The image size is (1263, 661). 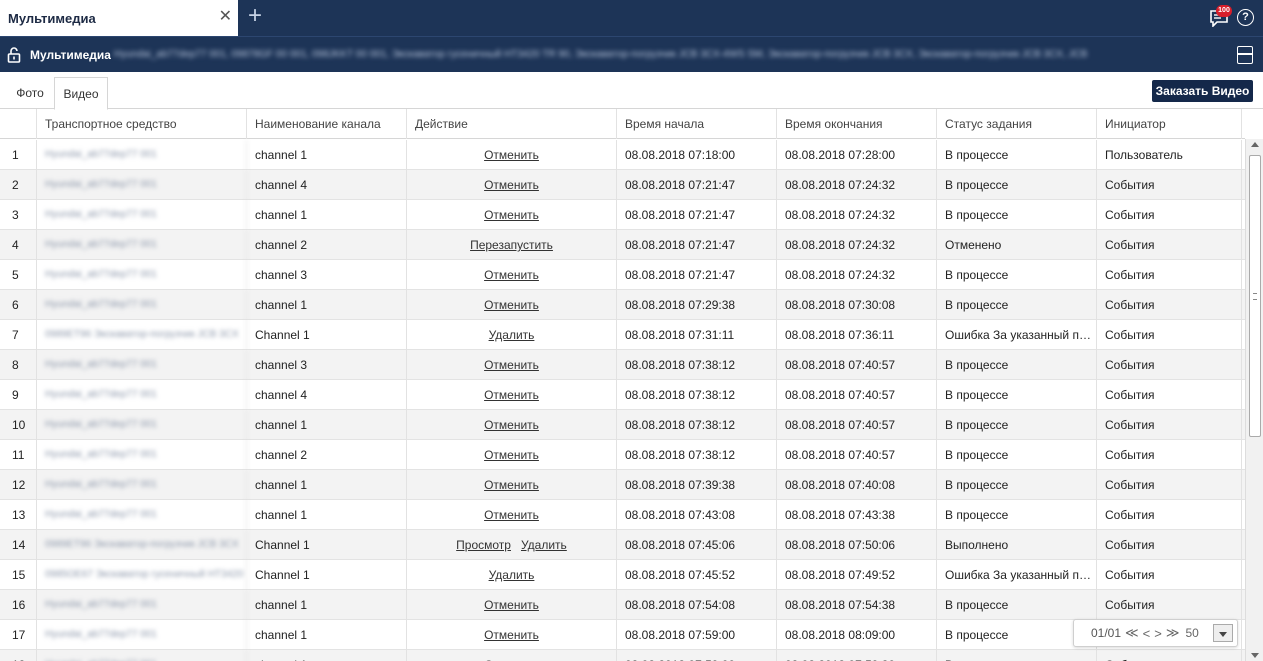 I want to click on header-status: Статус задания, so click(x=1017, y=124).